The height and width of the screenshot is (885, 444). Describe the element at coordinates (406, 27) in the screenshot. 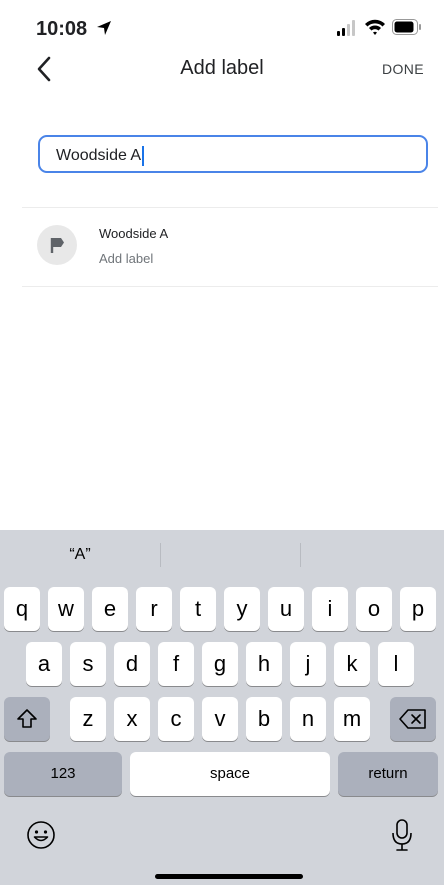

I see `battery-icon` at that location.